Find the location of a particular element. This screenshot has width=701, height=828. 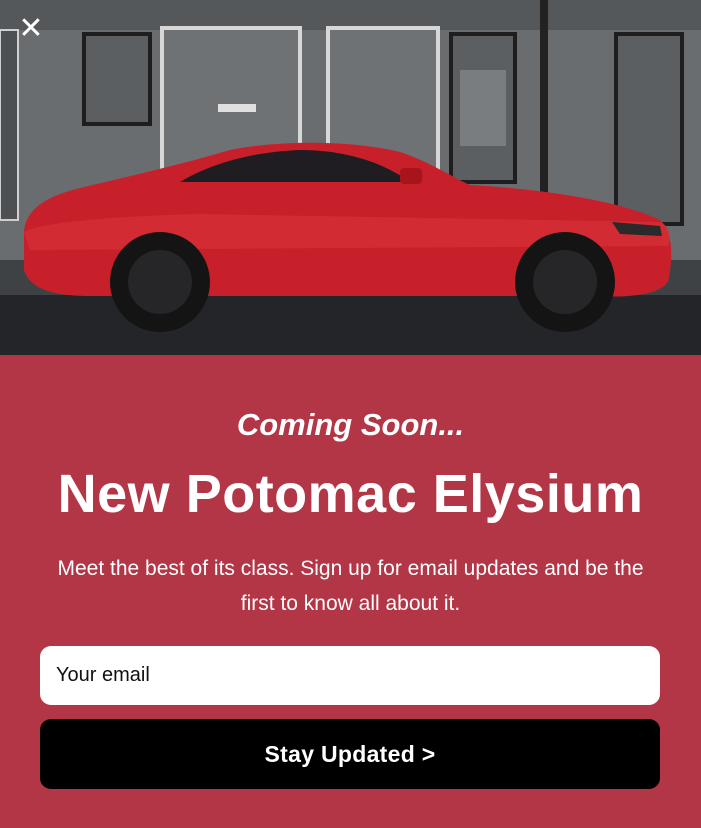

email-field is located at coordinates (350, 675).